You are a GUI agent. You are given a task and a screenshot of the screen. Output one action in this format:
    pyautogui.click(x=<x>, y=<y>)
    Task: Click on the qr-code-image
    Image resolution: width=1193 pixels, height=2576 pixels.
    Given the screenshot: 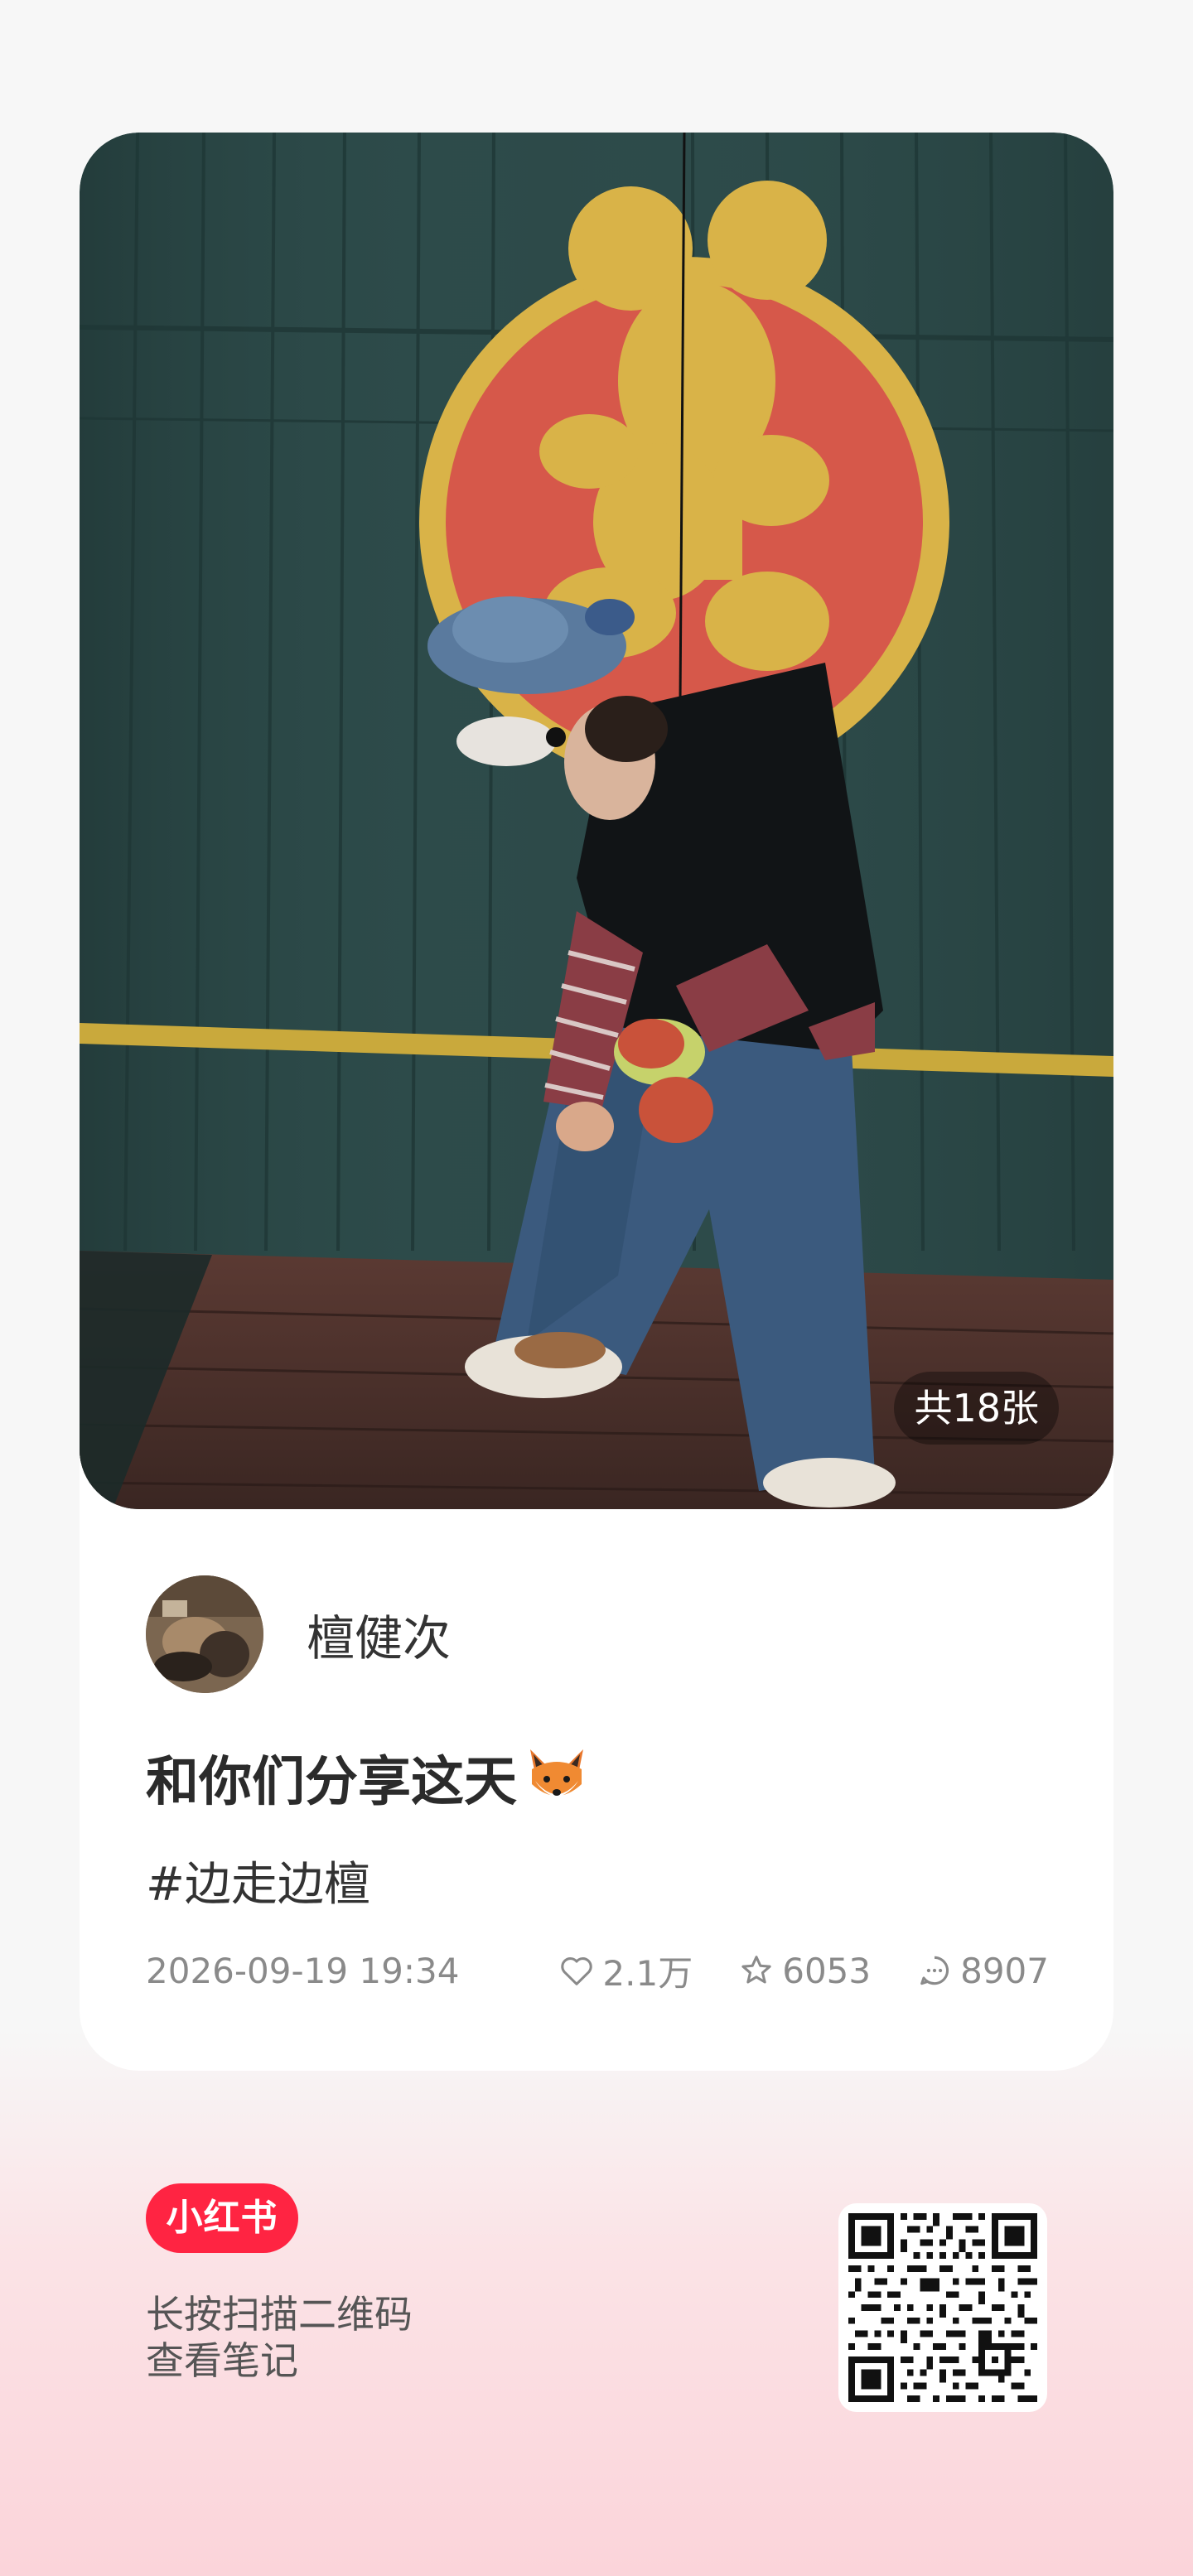 What is the action you would take?
    pyautogui.click(x=943, y=2307)
    